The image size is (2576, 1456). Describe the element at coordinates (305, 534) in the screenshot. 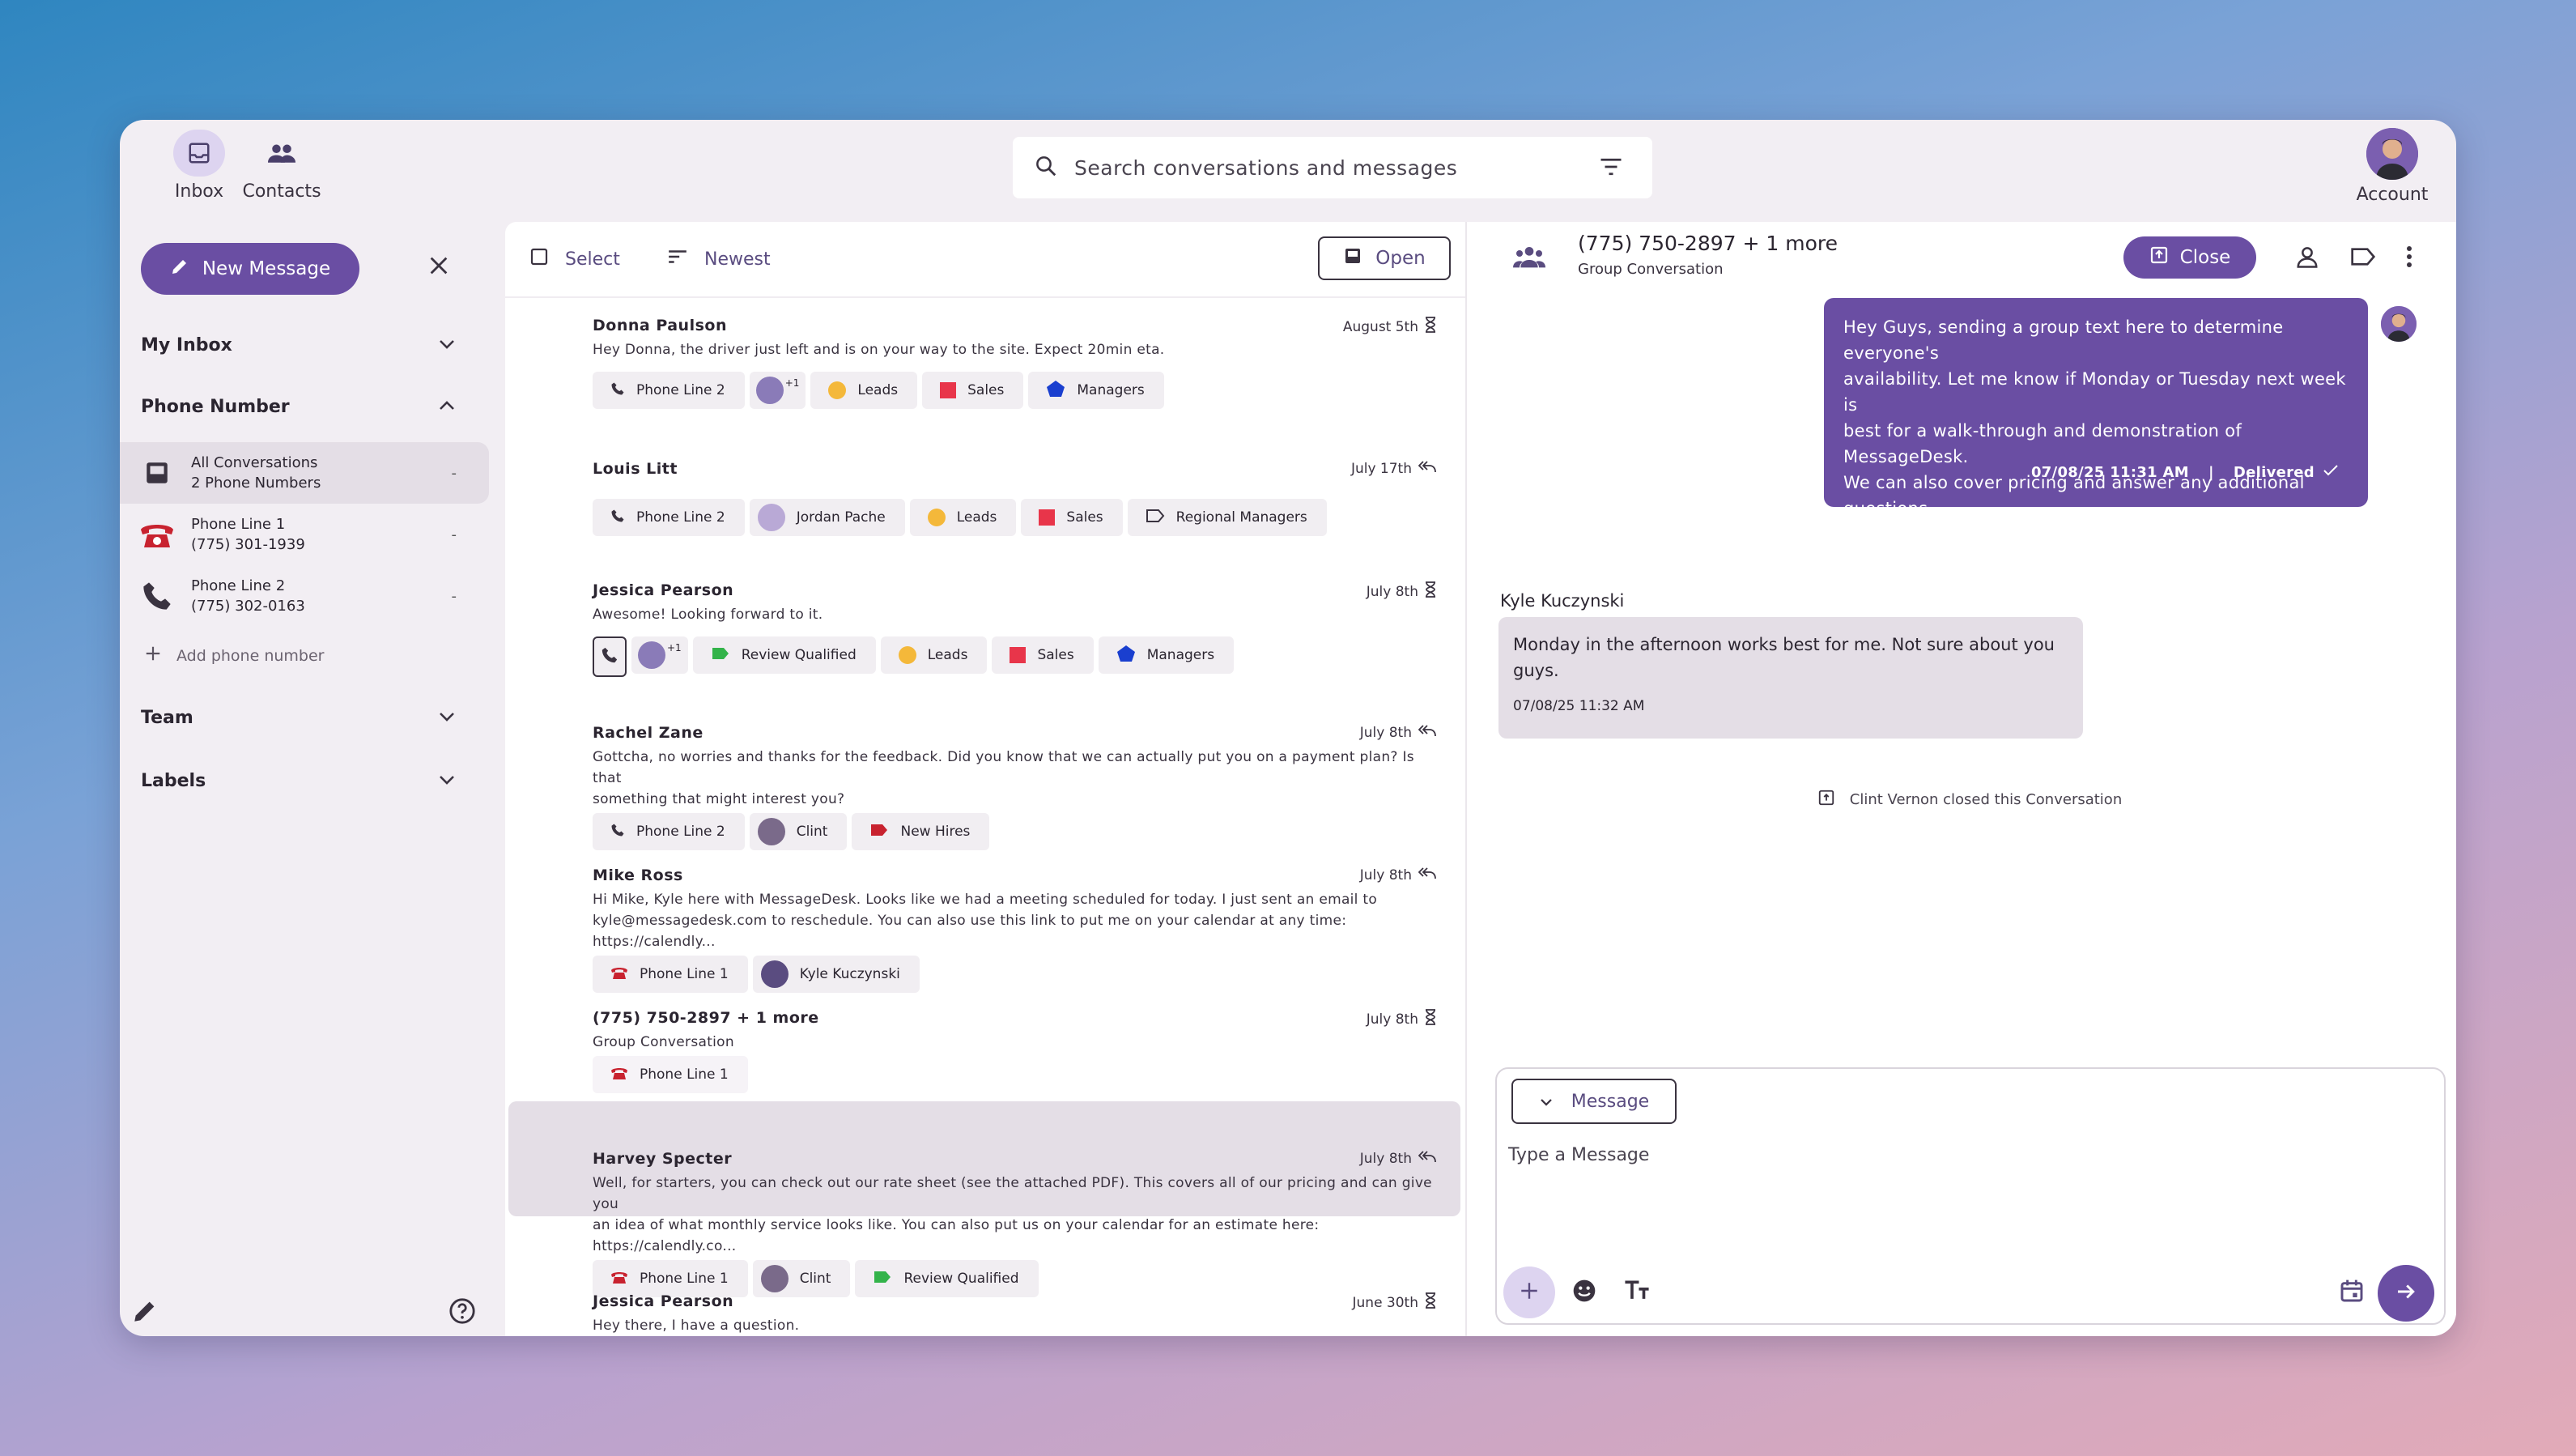

I see `phone-item-line-1: Phone Line 1 (775) 301-1939 -` at that location.